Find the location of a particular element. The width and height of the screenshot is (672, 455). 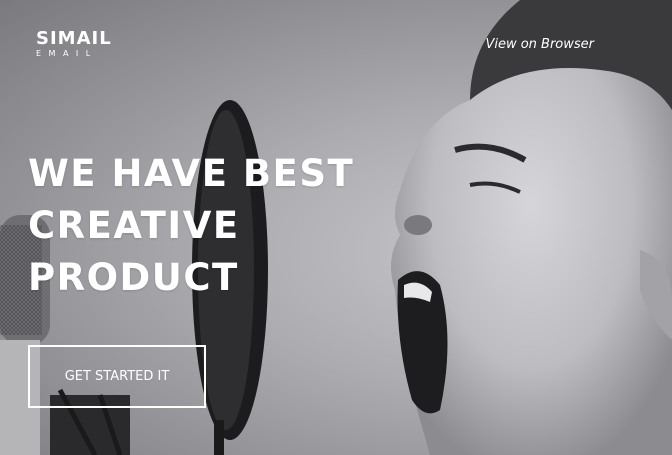

headline-line: WE HAVE BEST is located at coordinates (191, 173).